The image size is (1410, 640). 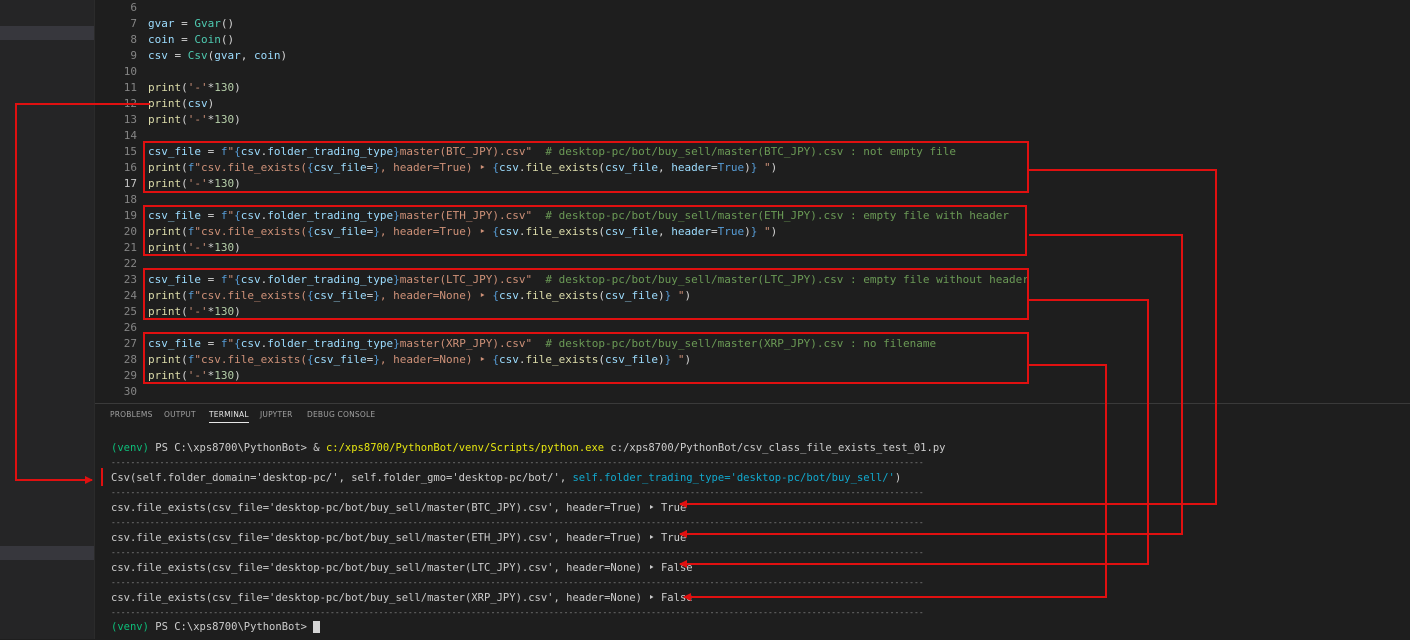 What do you see at coordinates (130, 279) in the screenshot?
I see `line-number: 23` at bounding box center [130, 279].